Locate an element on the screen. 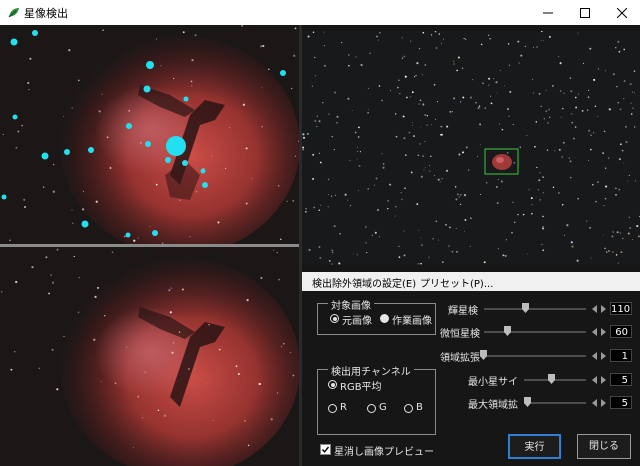 The image size is (640, 466). slider-value: 1 is located at coordinates (621, 355).